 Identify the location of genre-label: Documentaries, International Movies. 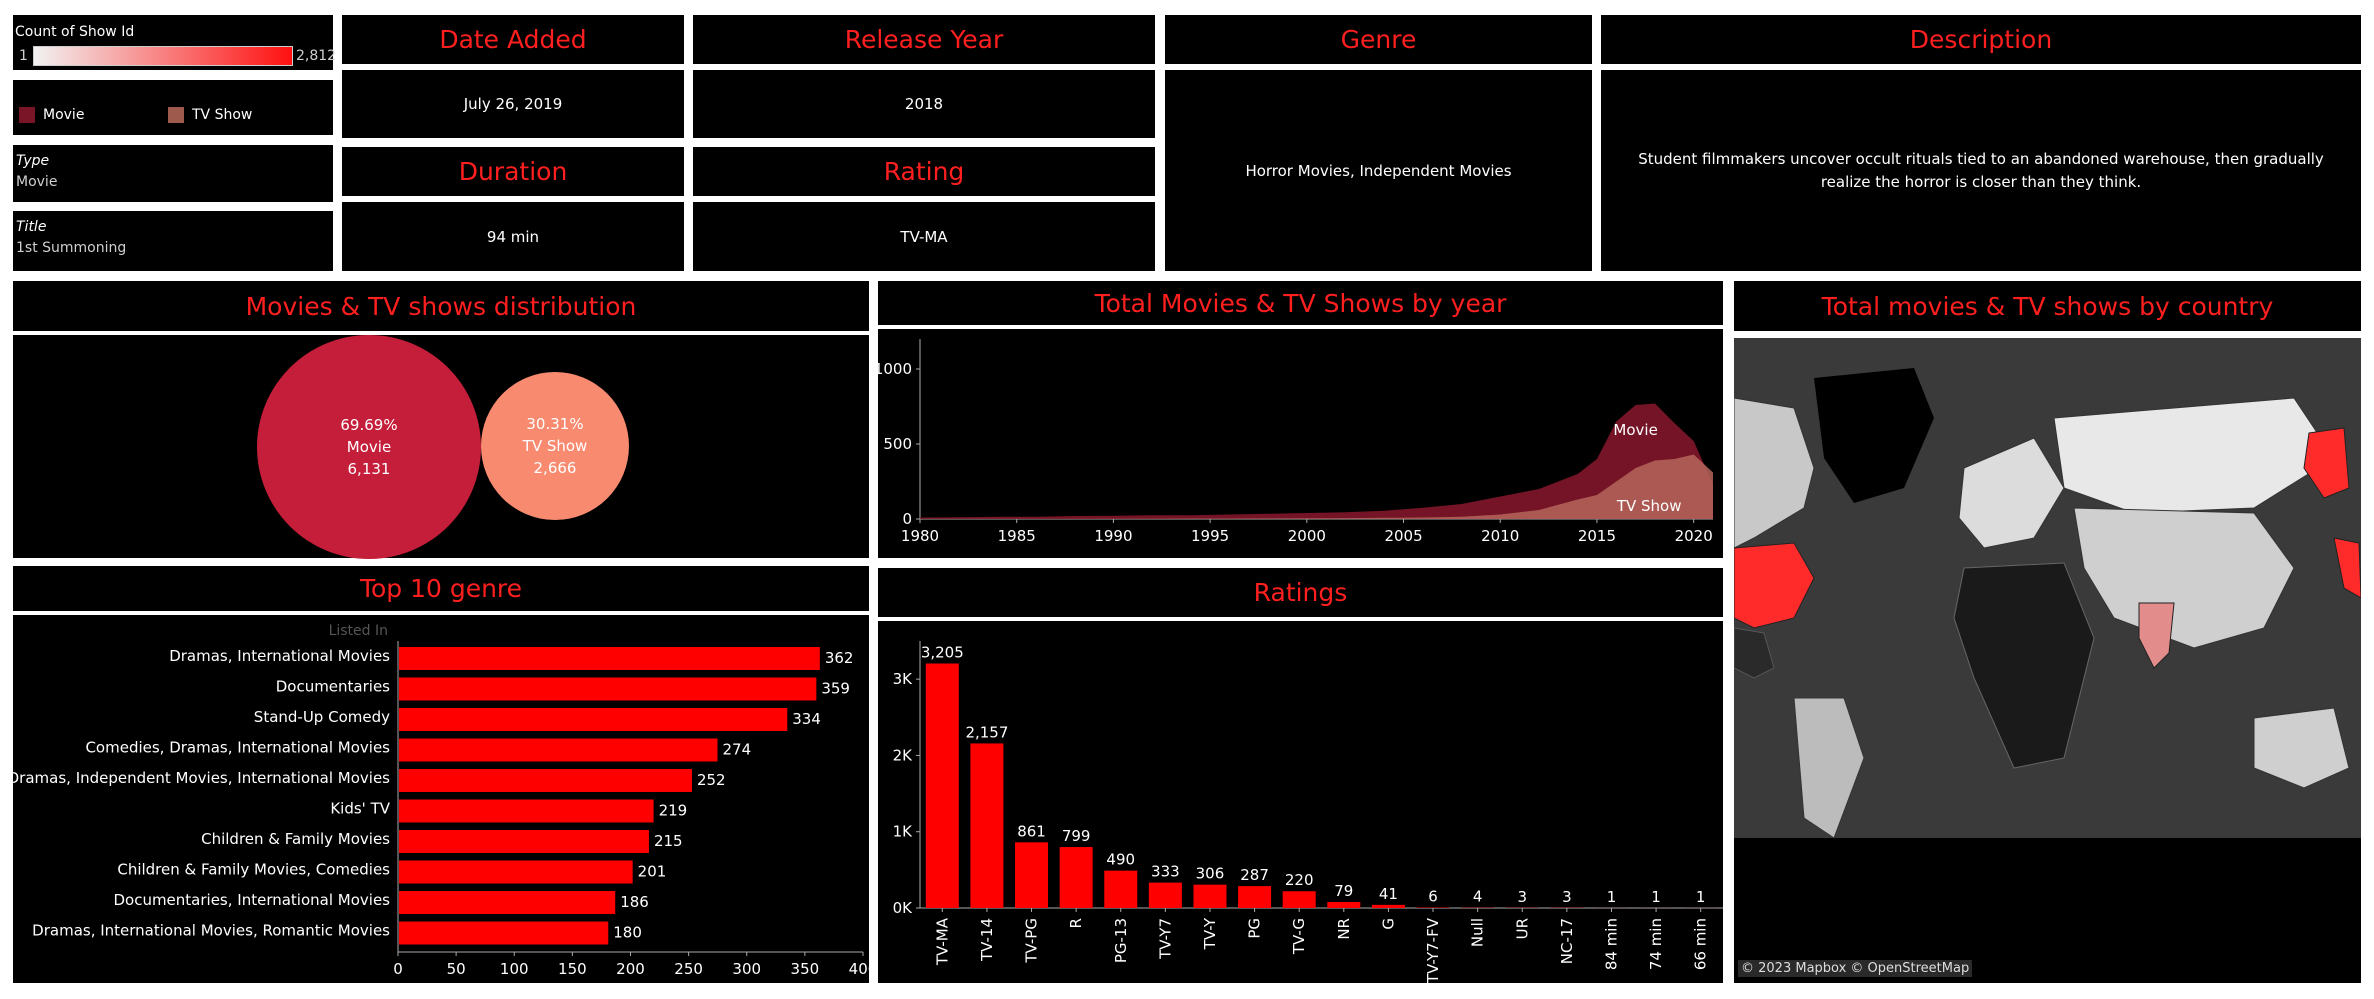
(251, 900).